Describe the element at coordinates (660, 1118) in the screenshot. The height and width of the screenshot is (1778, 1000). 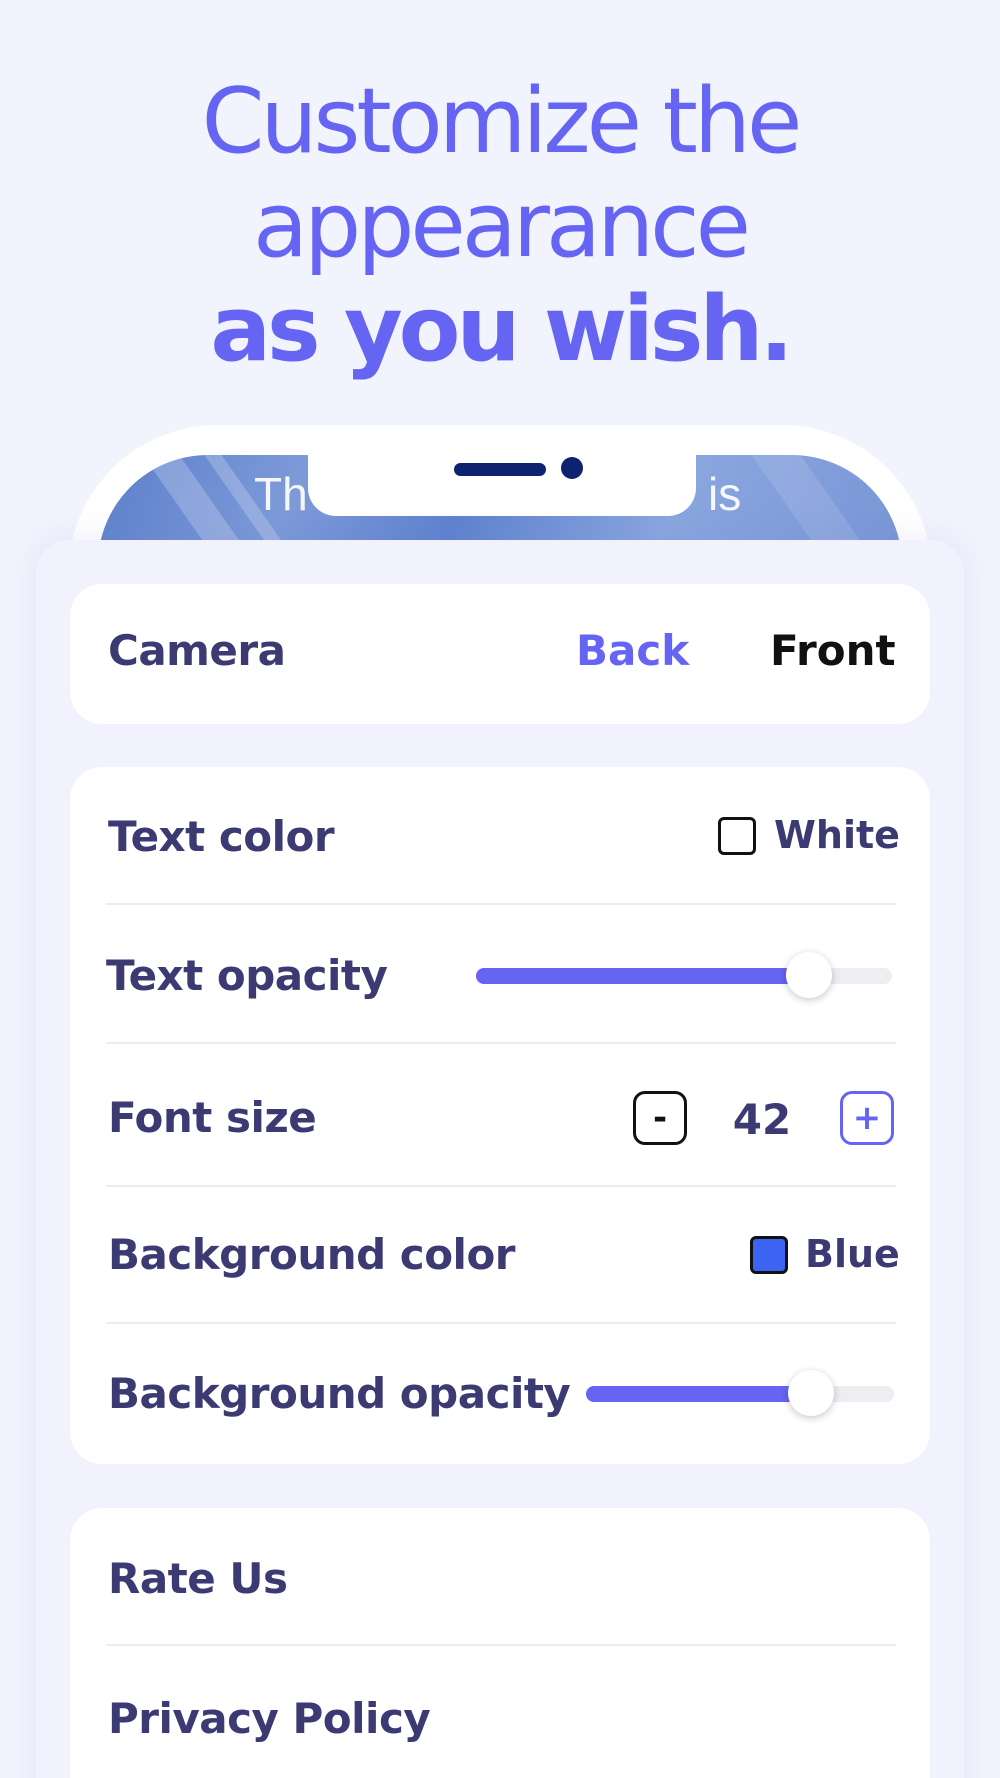
I see `font-size-decrease-button: -` at that location.